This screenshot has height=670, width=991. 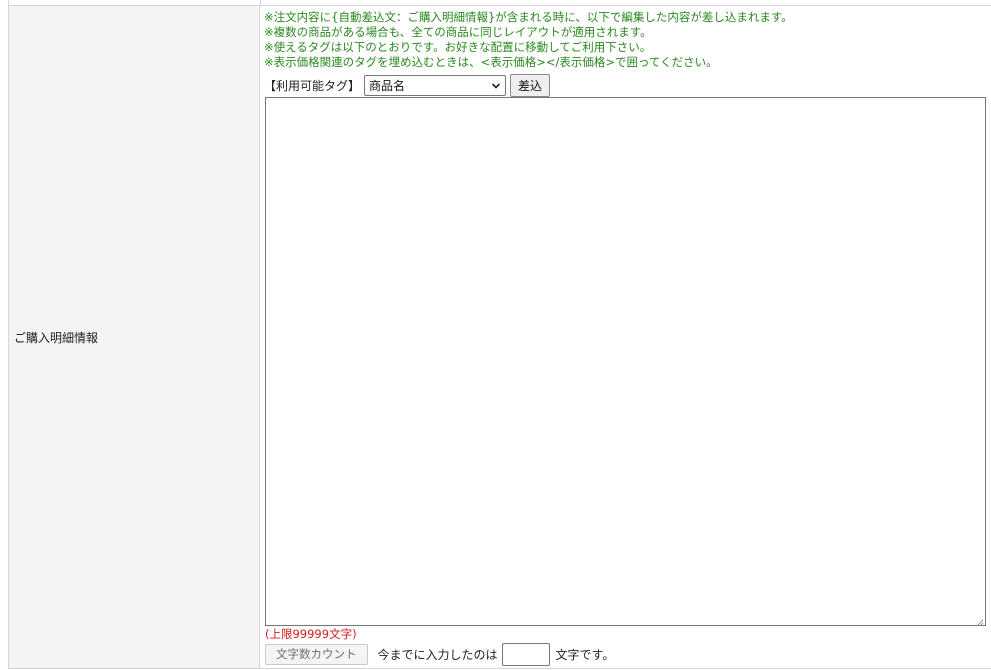 I want to click on count-suffix-text: 文字です。, so click(x=585, y=654).